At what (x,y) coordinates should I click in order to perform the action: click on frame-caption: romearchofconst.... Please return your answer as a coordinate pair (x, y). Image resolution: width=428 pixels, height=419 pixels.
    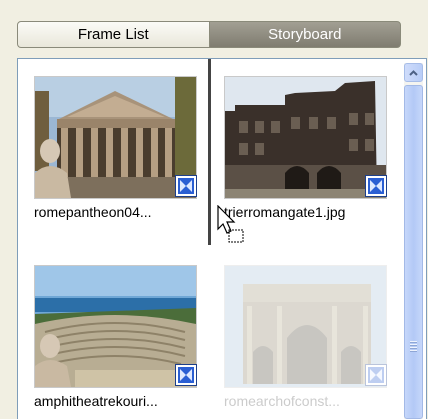
    Looking at the image, I should click on (282, 401).